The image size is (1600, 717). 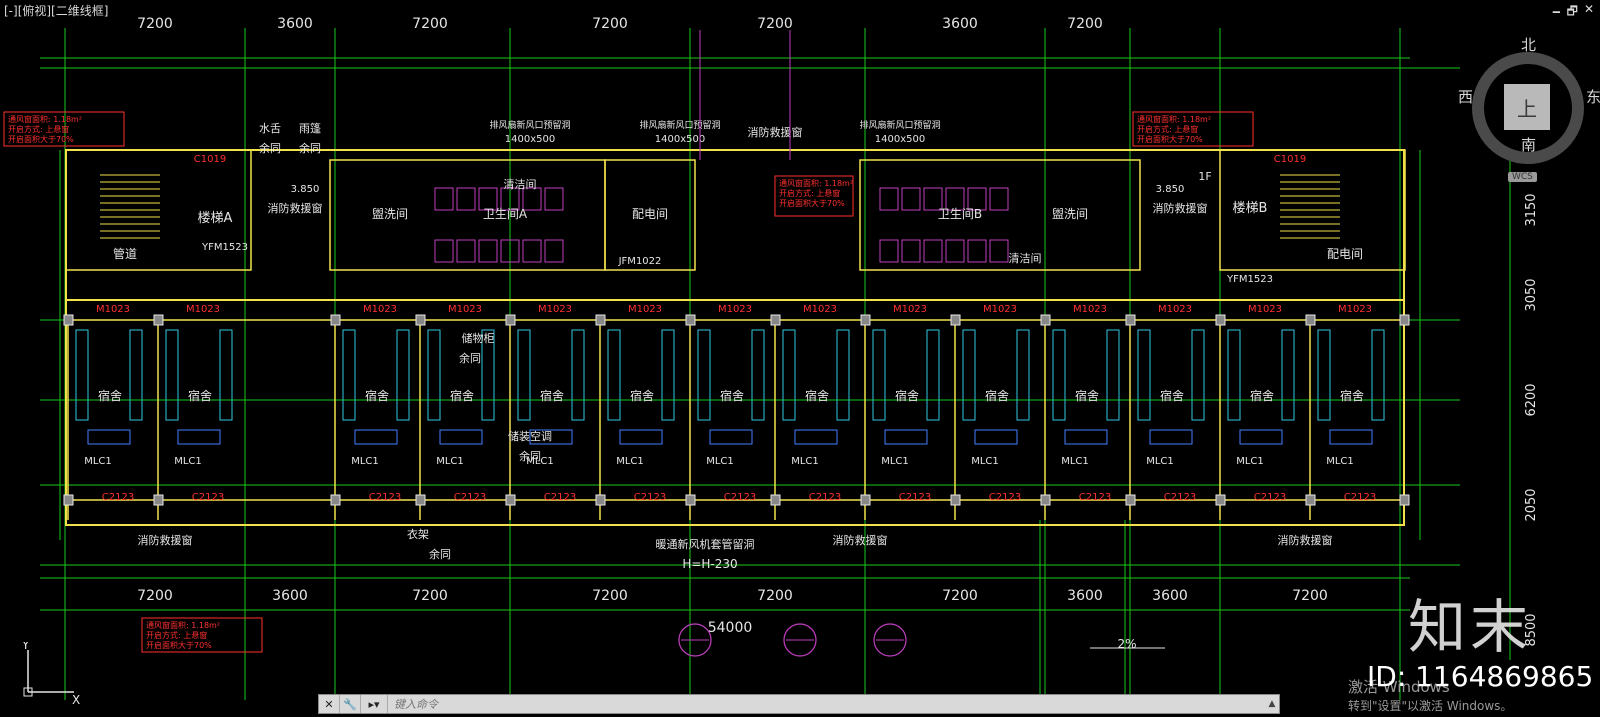 I want to click on overall-dim: 54000, so click(x=730, y=628).